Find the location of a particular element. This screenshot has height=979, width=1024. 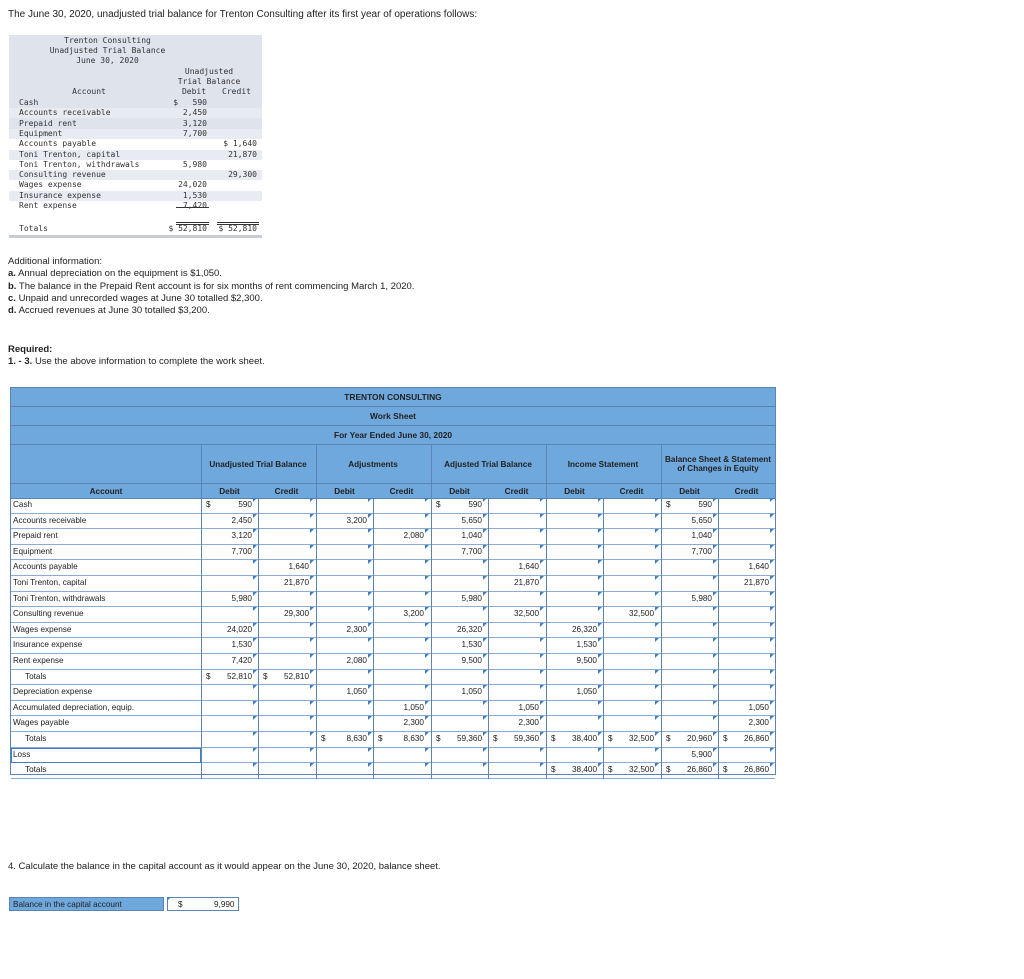

ws-cell-bs-d: 5,980 is located at coordinates (689, 599).